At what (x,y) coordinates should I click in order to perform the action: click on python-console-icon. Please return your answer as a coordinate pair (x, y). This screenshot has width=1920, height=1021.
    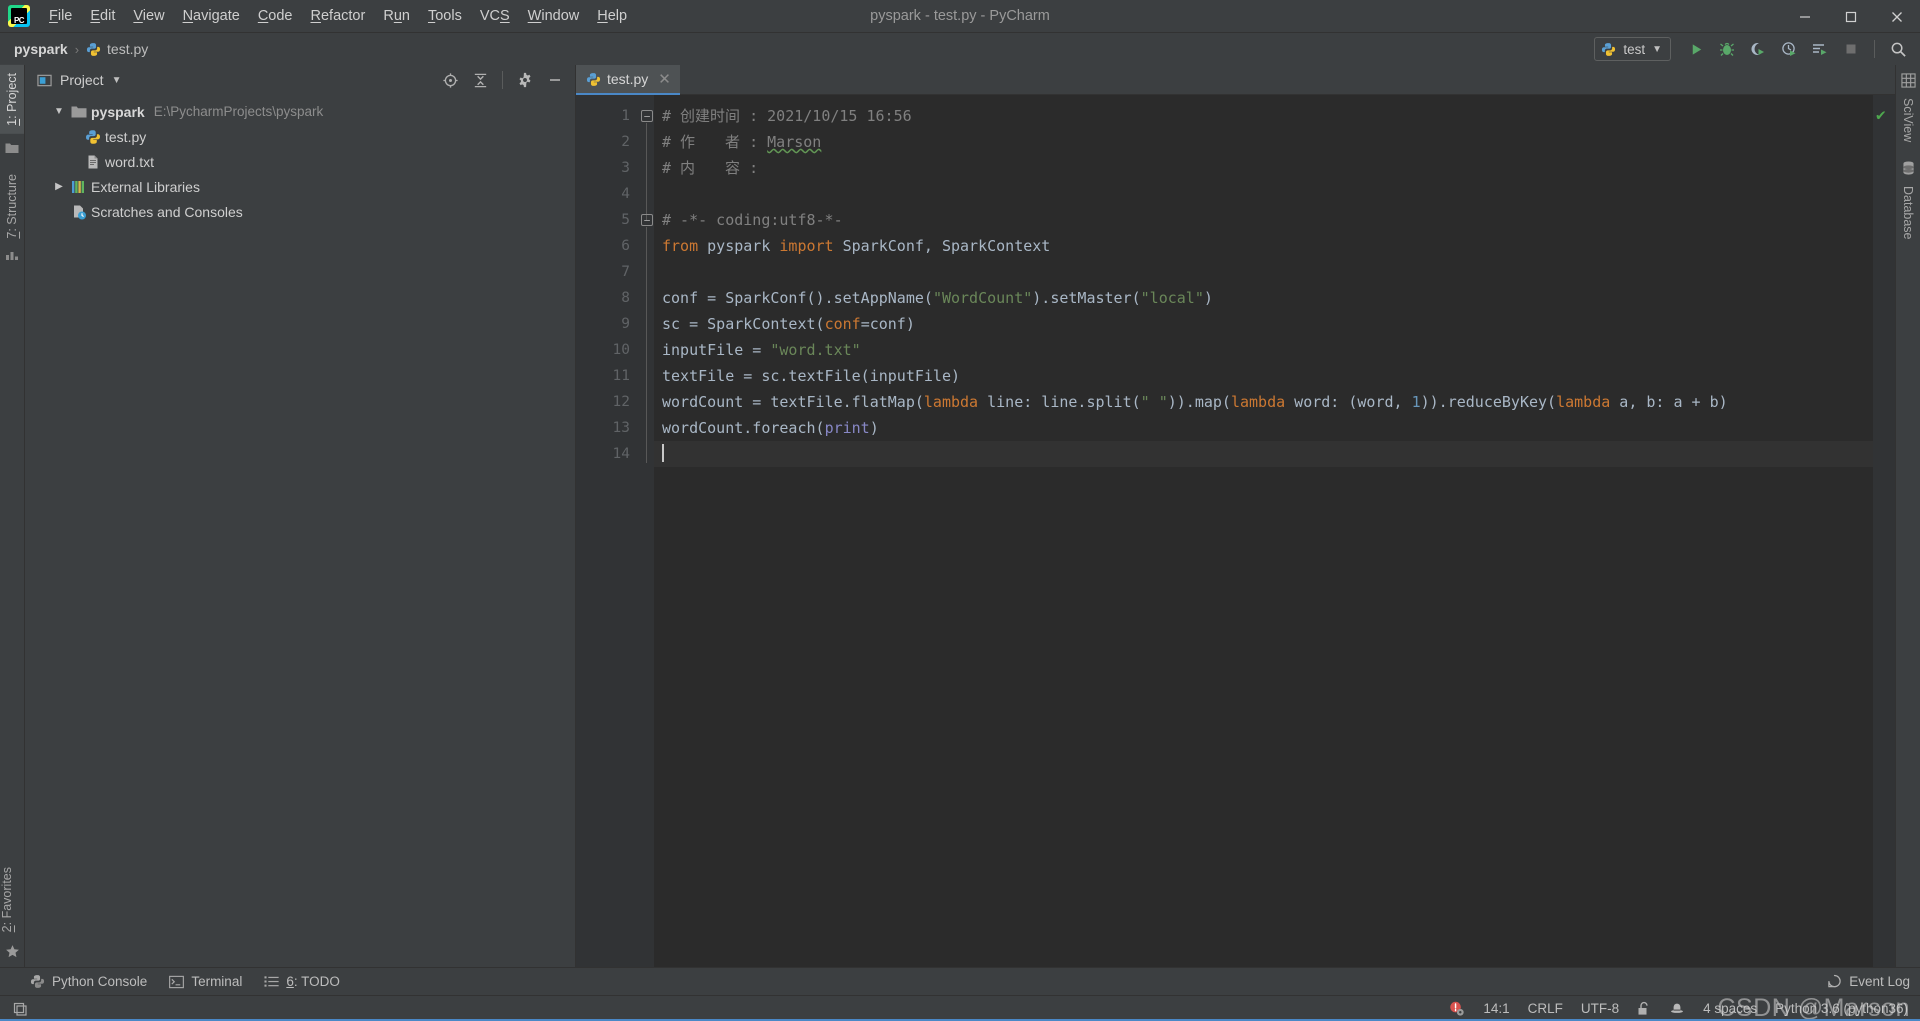
    Looking at the image, I should click on (37, 981).